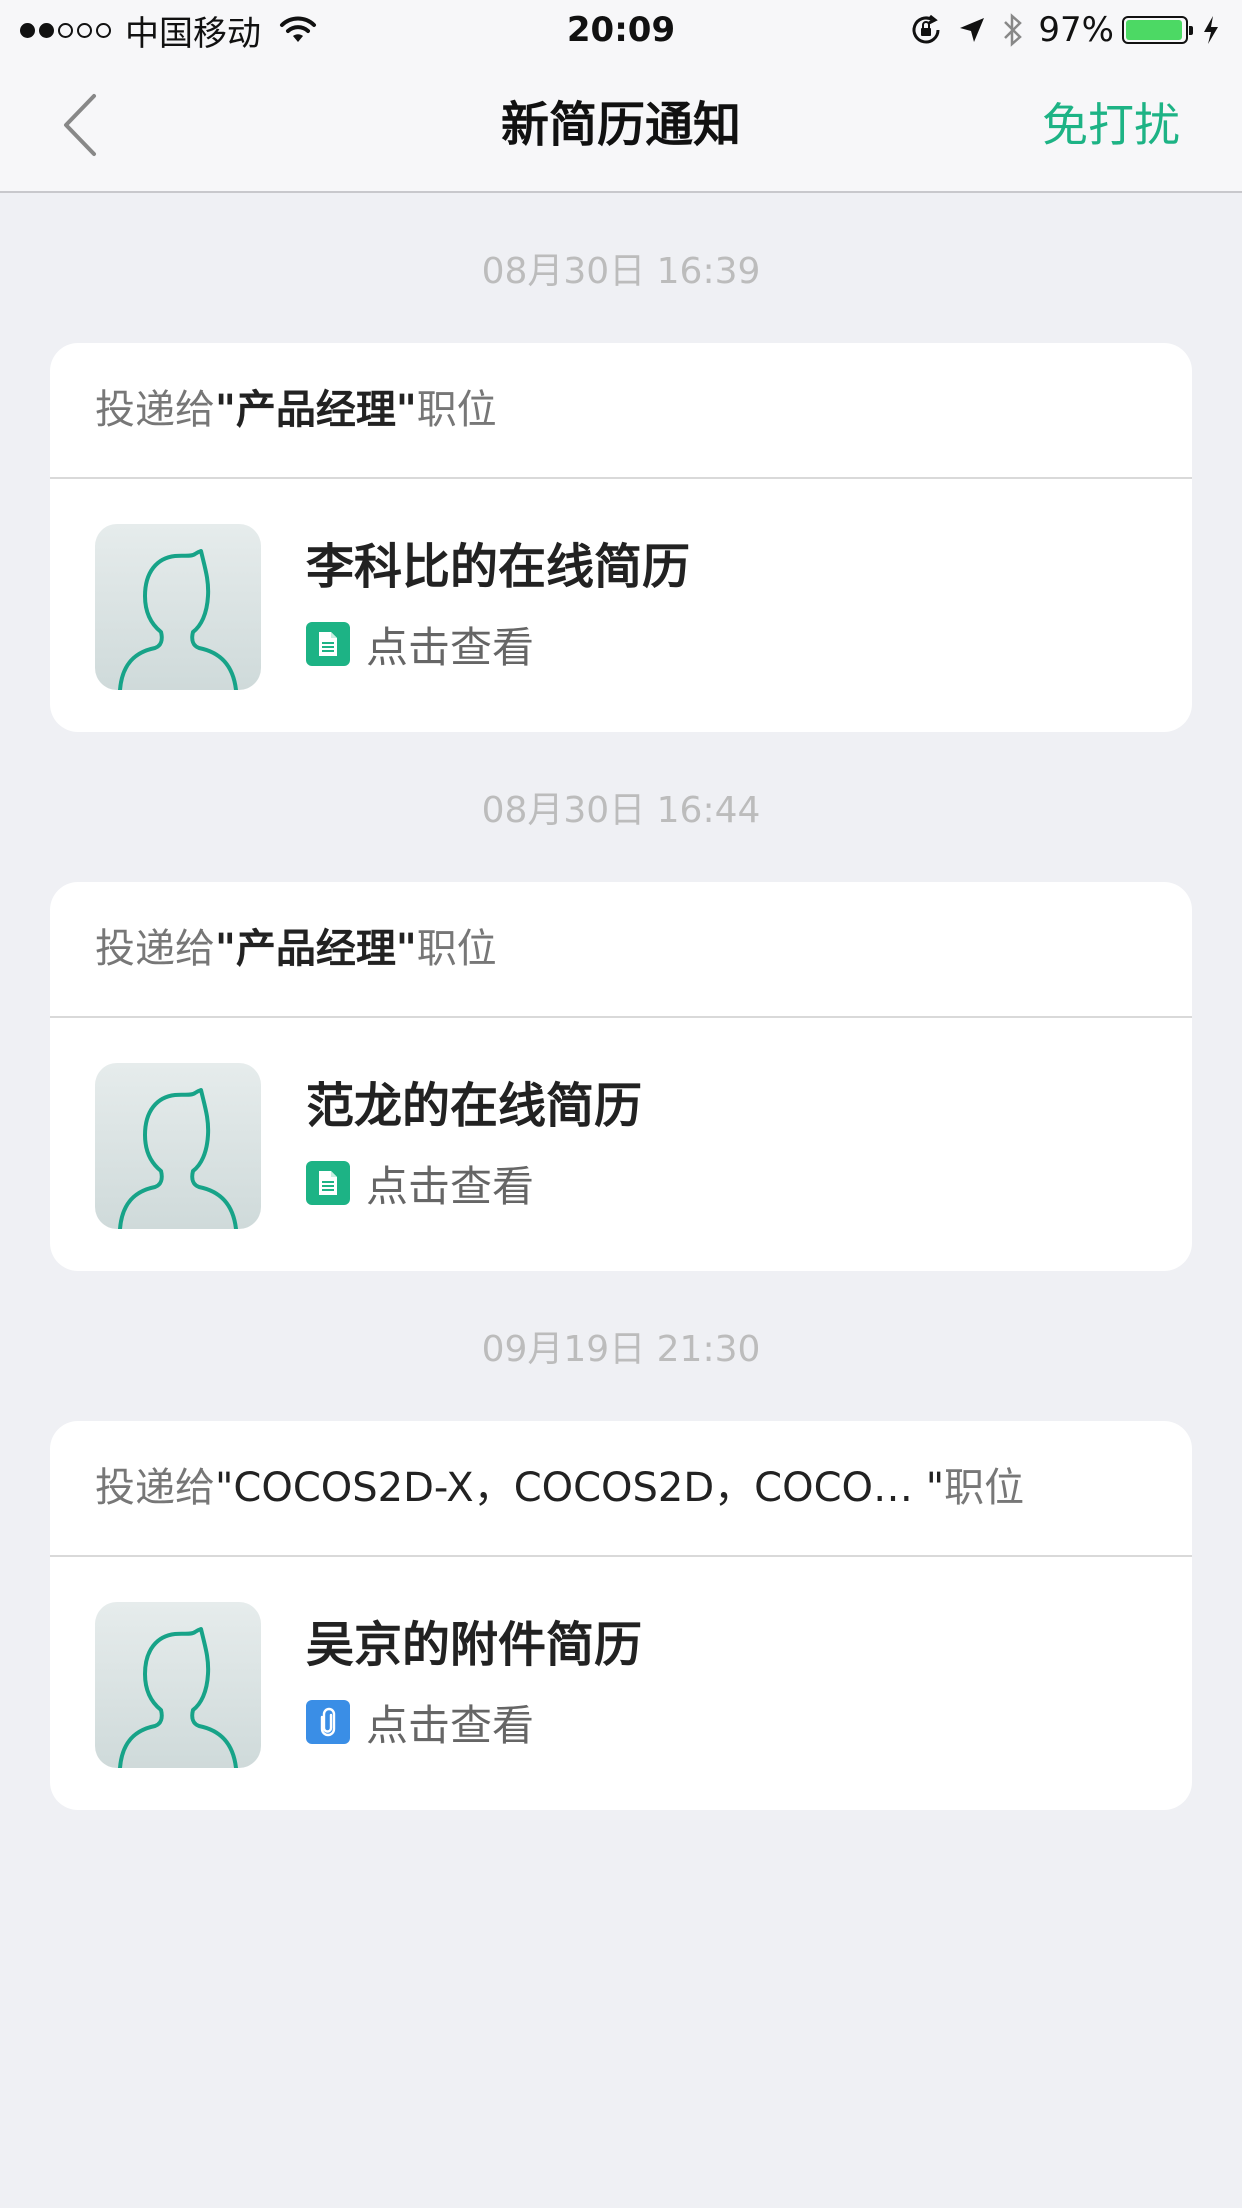 The height and width of the screenshot is (2208, 1242). What do you see at coordinates (474, 1106) in the screenshot?
I see `resume-title: 范龙的在线简历` at bounding box center [474, 1106].